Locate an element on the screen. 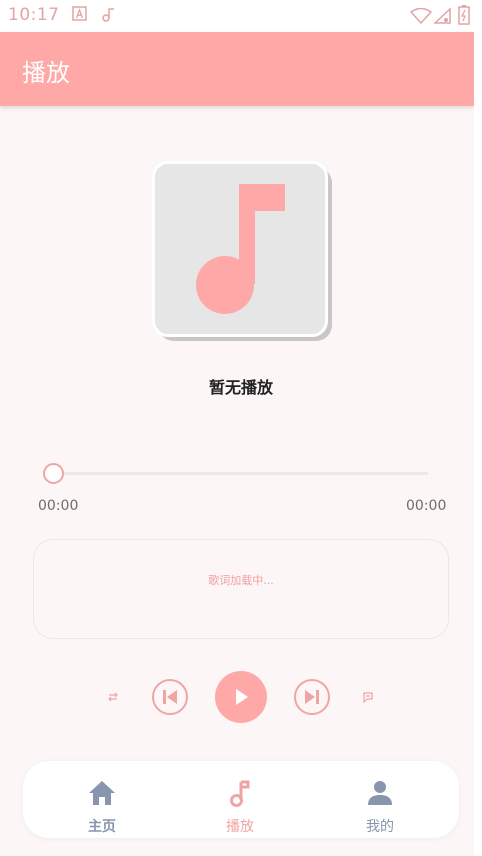 Image resolution: width=482 pixels, height=856 pixels. music-notification-icon is located at coordinates (108, 15).